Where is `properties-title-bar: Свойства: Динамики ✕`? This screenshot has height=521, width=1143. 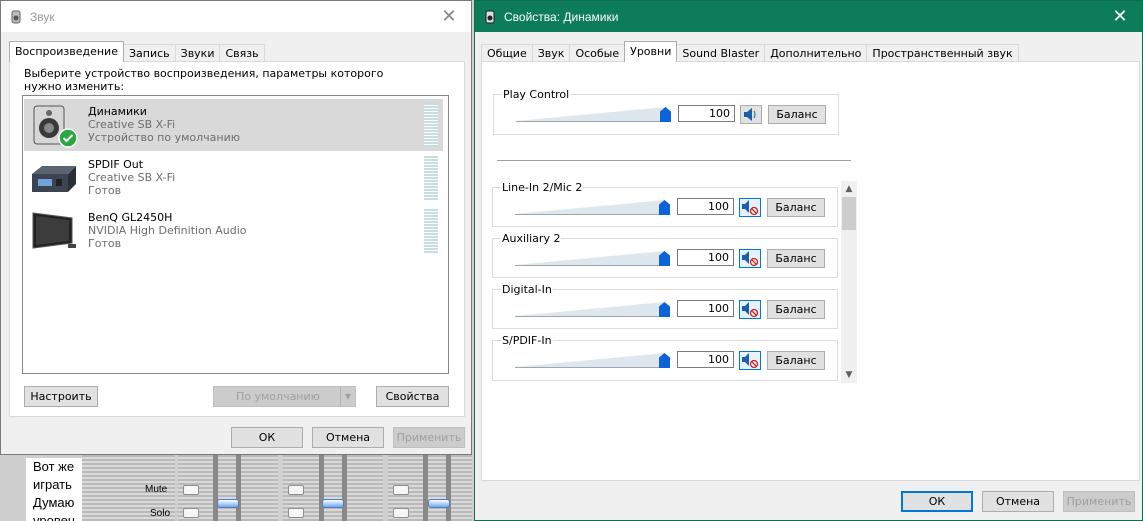 properties-title-bar: Свойства: Динамики ✕ is located at coordinates (808, 16).